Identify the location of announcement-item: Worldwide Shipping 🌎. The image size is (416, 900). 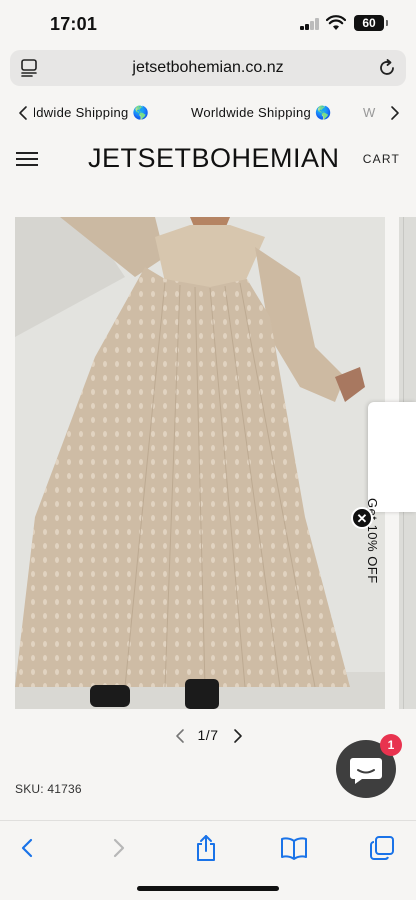
(261, 112).